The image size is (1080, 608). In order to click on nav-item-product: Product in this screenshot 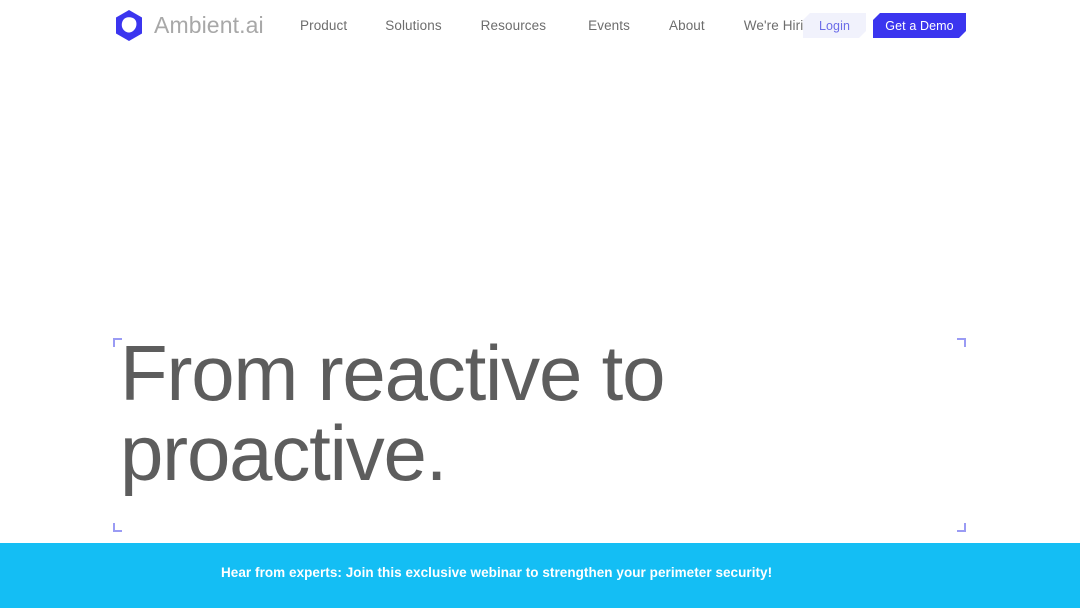, I will do `click(323, 25)`.